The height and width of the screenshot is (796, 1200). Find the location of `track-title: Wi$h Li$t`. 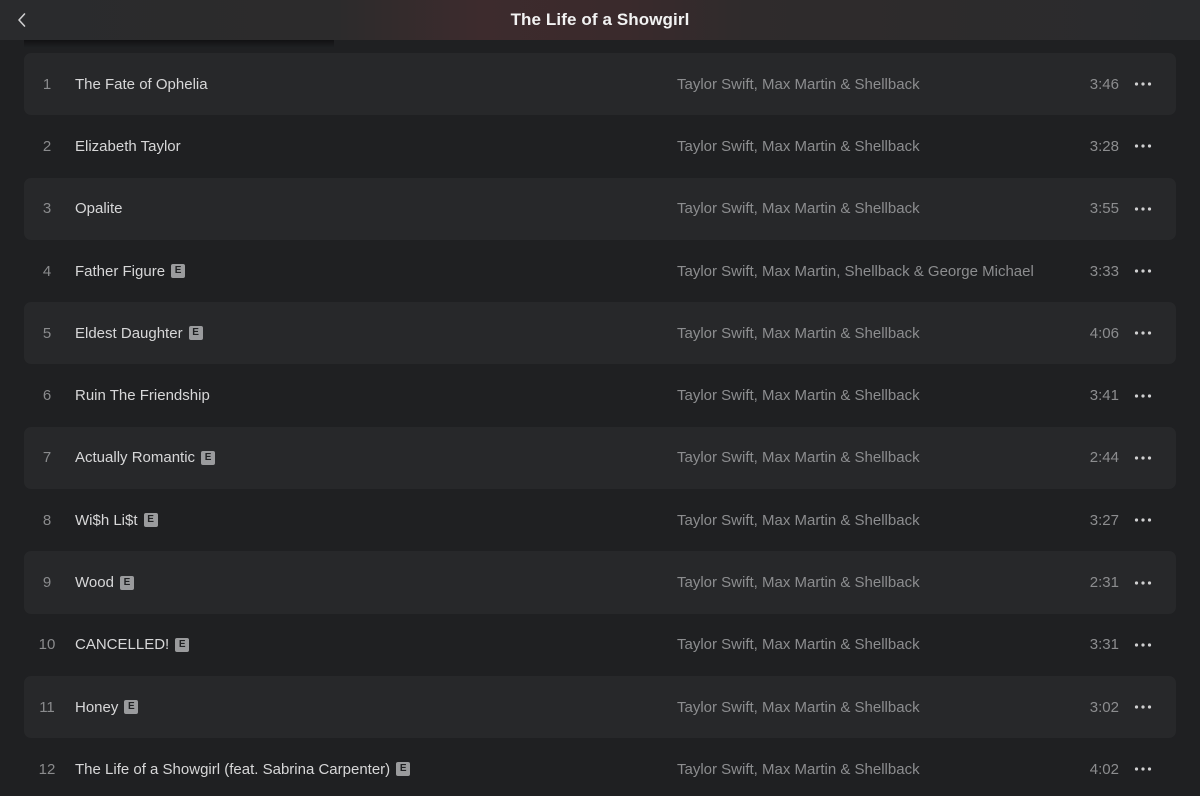

track-title: Wi$h Li$t is located at coordinates (106, 520).